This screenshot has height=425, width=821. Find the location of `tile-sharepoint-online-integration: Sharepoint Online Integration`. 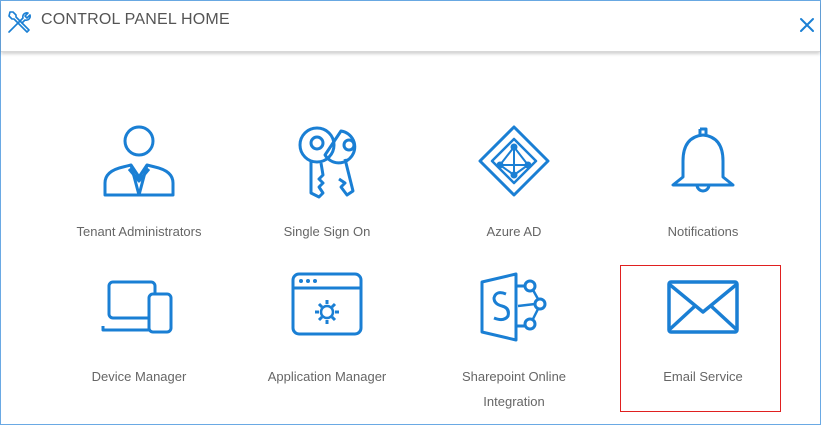

tile-sharepoint-online-integration: Sharepoint Online Integration is located at coordinates (514, 337).